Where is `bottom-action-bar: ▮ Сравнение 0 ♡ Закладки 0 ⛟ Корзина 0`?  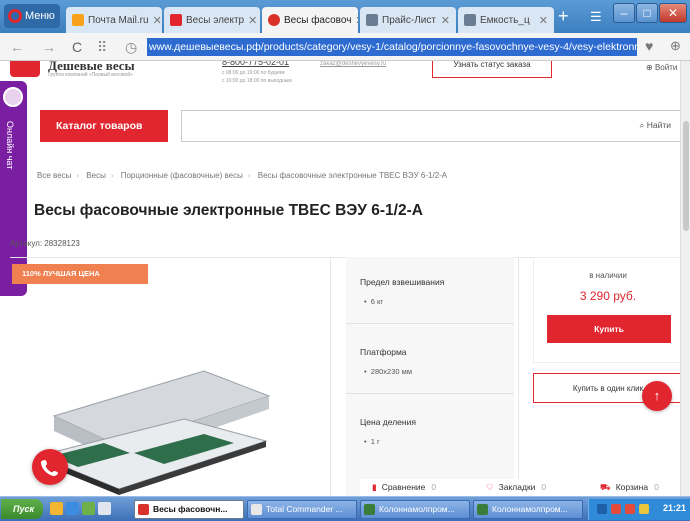 bottom-action-bar: ▮ Сравнение 0 ♡ Закладки 0 ⛟ Корзина 0 is located at coordinates (520, 487).